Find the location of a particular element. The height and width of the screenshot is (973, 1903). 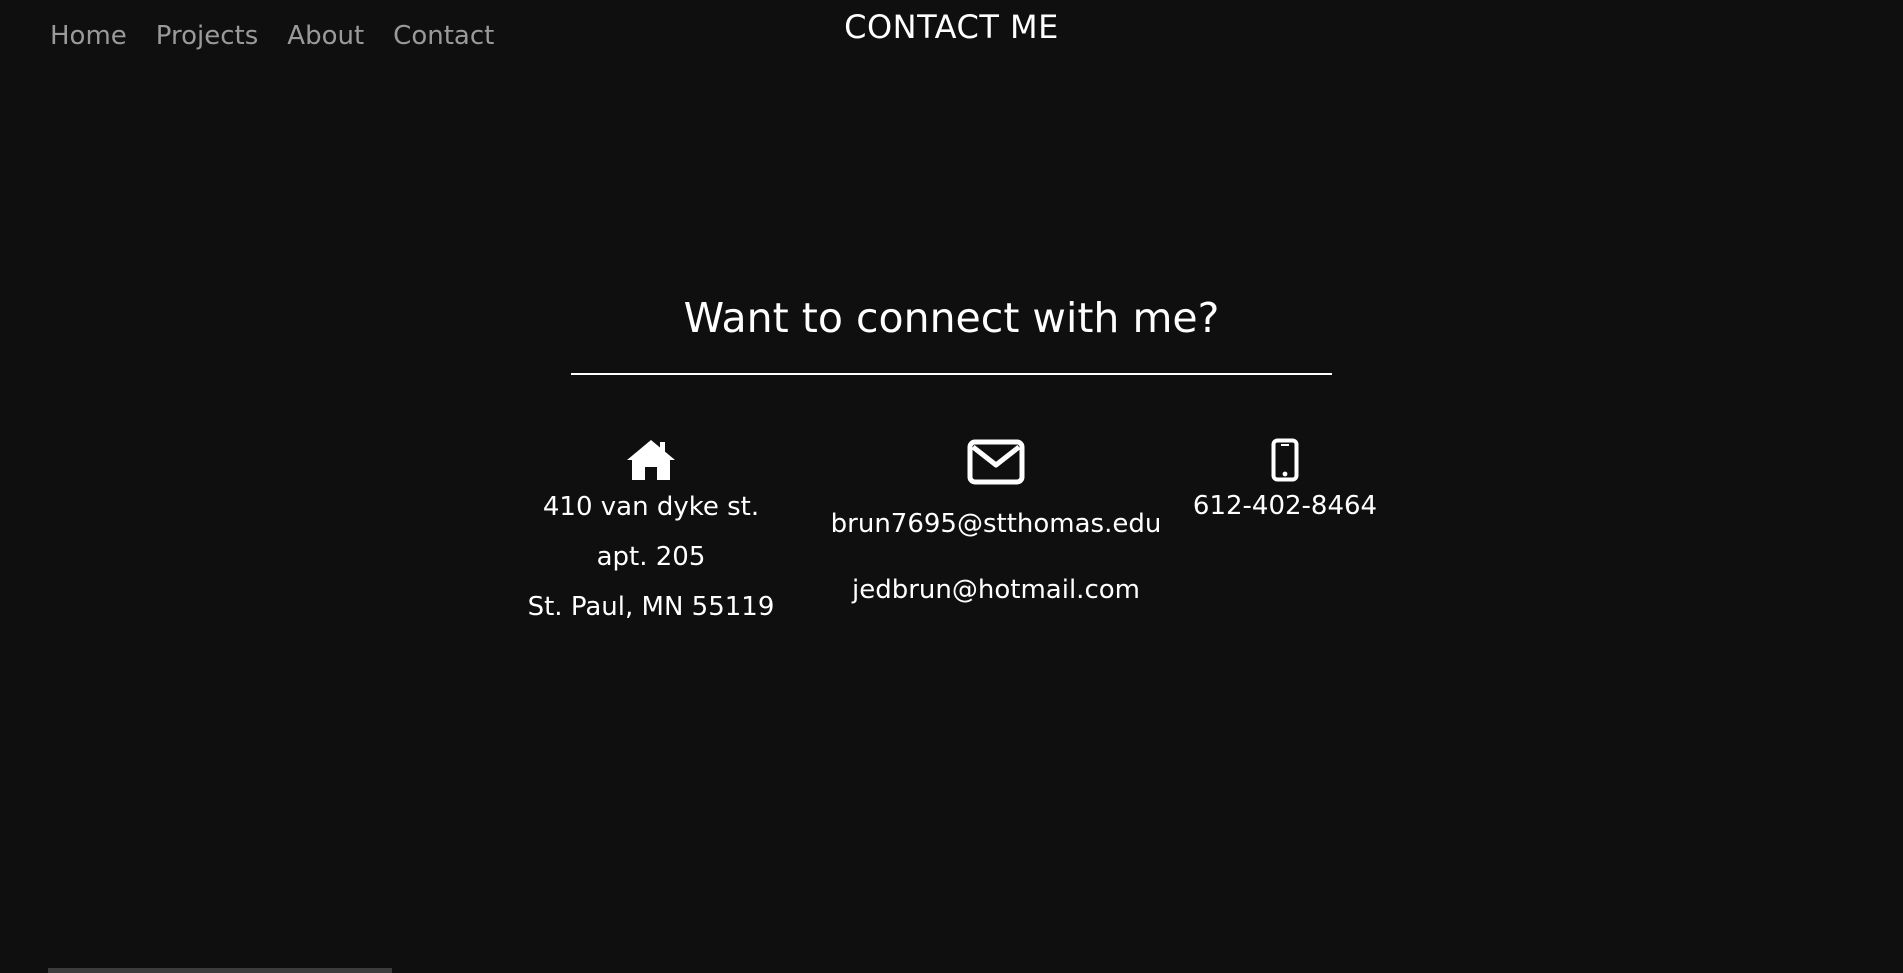

horizontal-scrollbar-thumb is located at coordinates (220, 970).